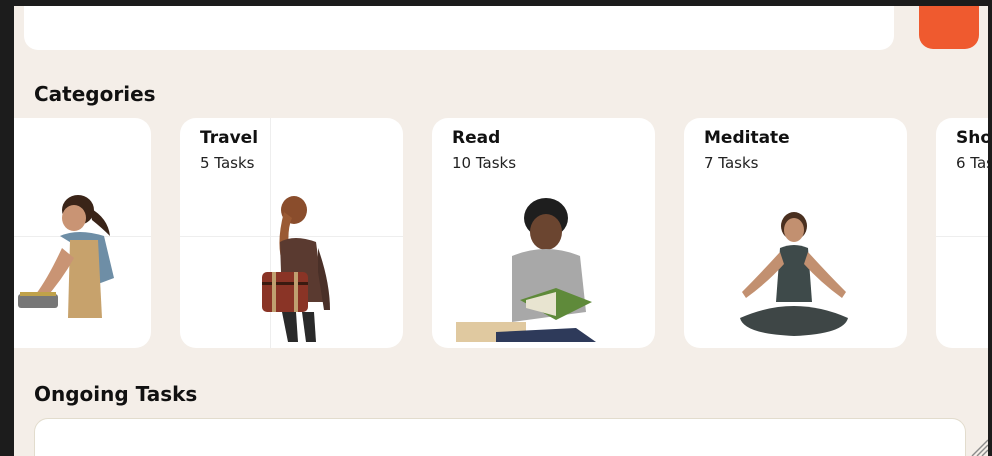 The image size is (992, 456). Describe the element at coordinates (794, 274) in the screenshot. I see `woman-meditating-illustration` at that location.